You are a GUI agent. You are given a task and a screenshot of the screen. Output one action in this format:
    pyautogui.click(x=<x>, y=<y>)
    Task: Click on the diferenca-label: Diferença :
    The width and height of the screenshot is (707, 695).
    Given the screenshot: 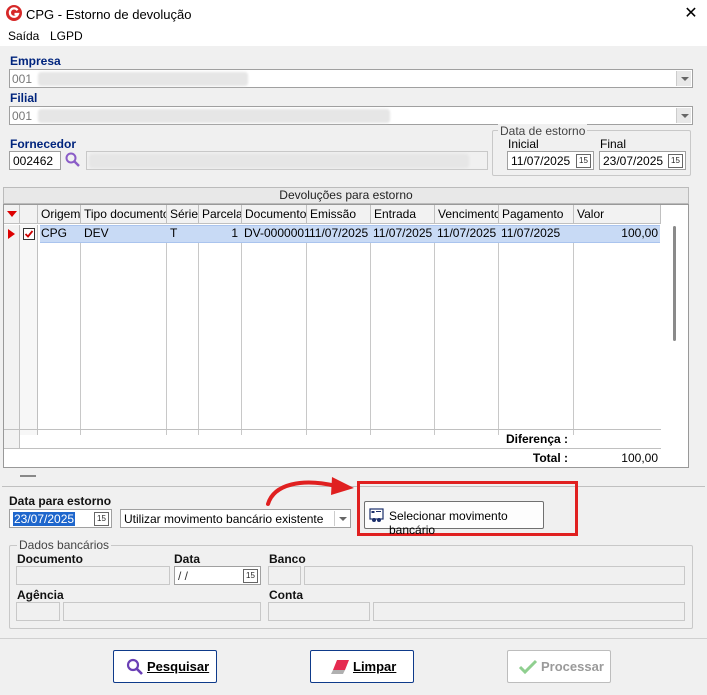 What is the action you would take?
    pyautogui.click(x=536, y=439)
    